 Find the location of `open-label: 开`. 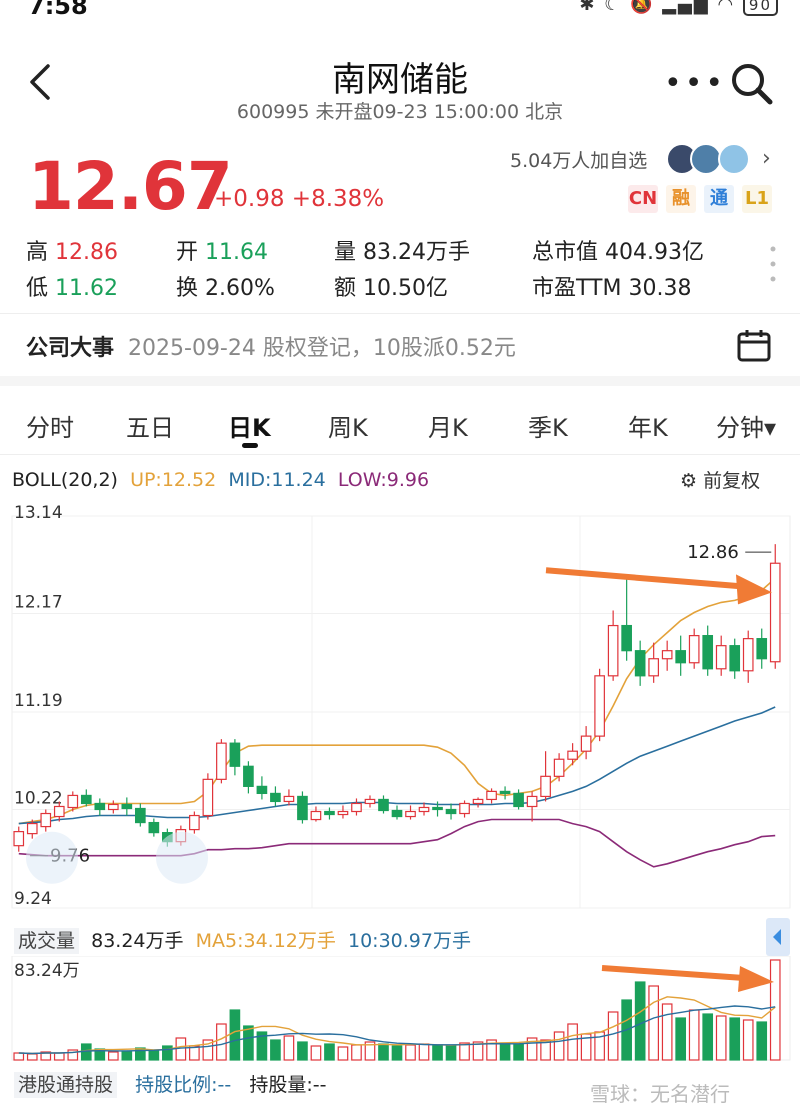

open-label: 开 is located at coordinates (187, 252).